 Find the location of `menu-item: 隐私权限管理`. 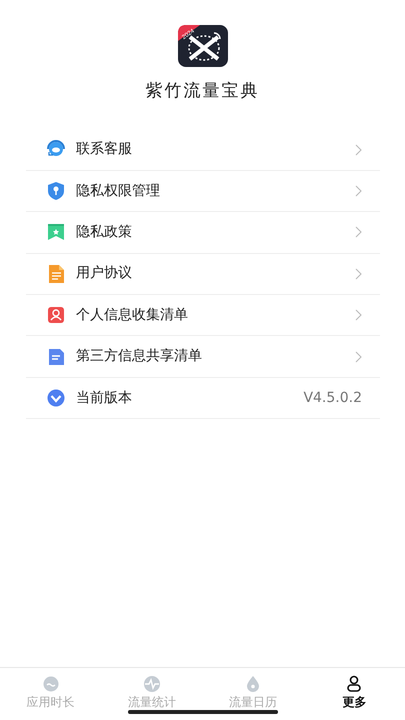

menu-item: 隐私权限管理 is located at coordinates (203, 191).